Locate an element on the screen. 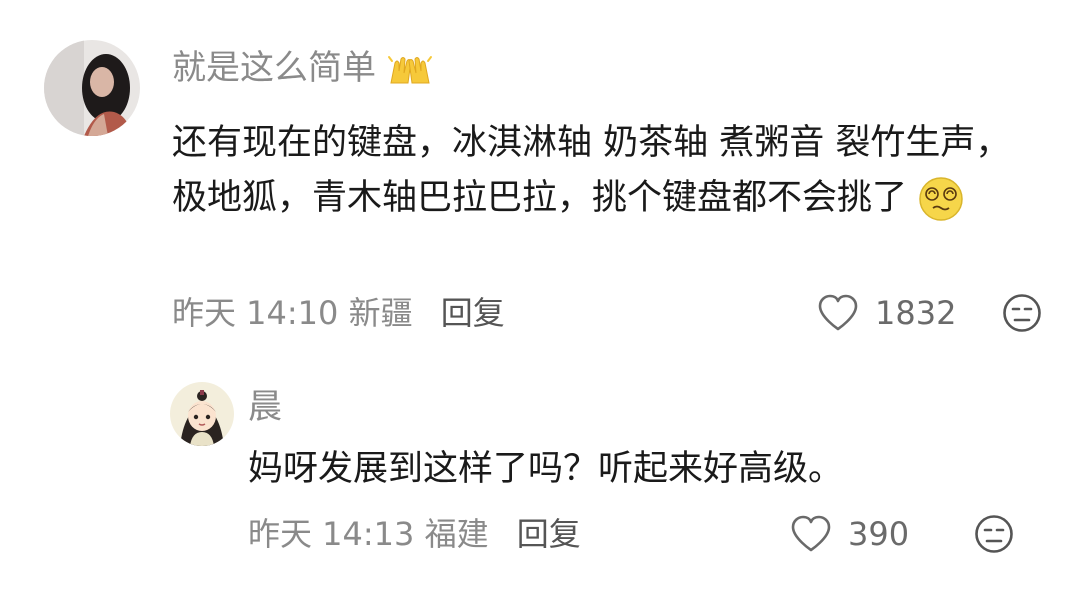  like-button: 1832 is located at coordinates (886, 313).